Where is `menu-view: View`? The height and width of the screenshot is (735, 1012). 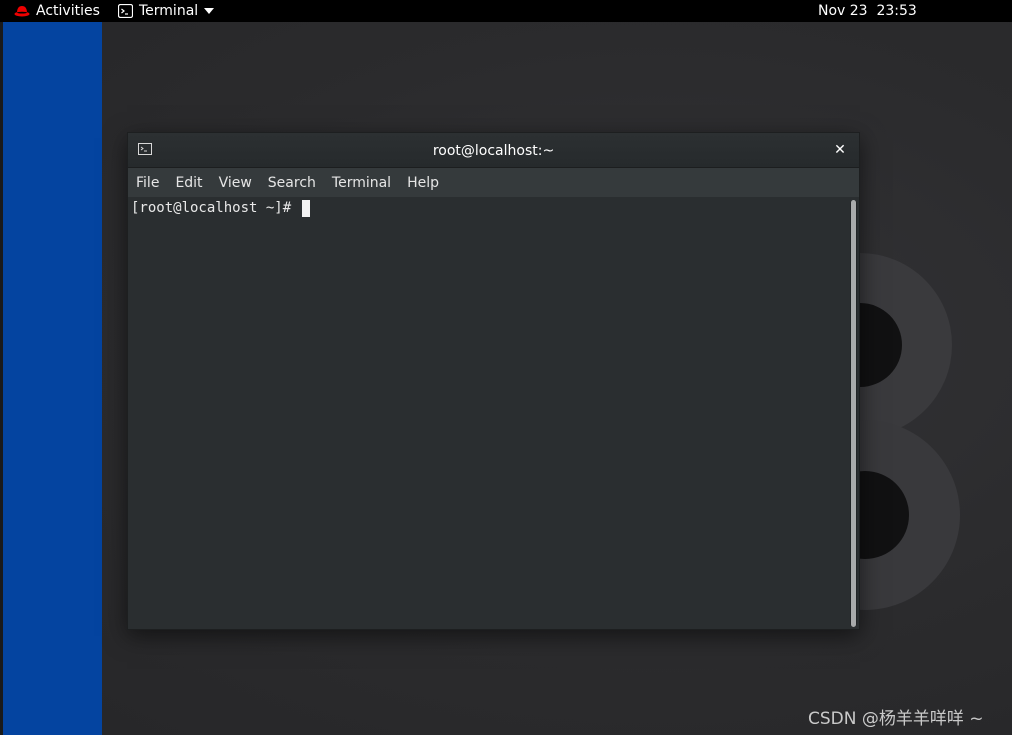
menu-view: View is located at coordinates (235, 183).